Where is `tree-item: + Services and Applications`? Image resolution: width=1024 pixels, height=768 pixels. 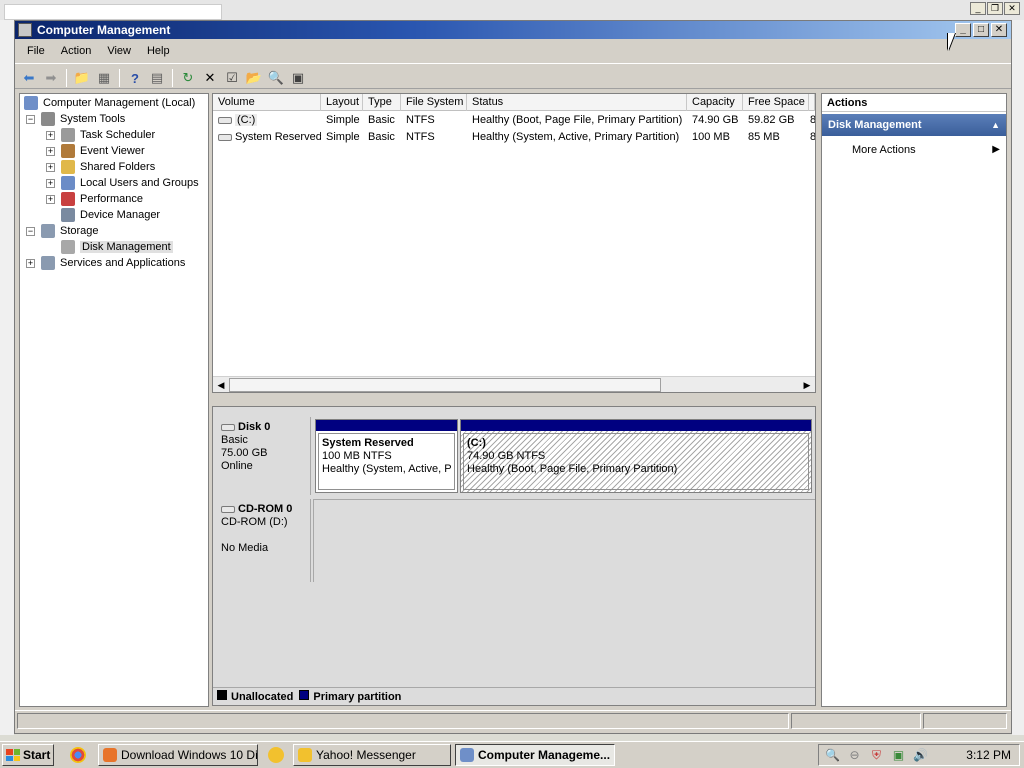
tree-item: + Services and Applications is located at coordinates (105, 263).